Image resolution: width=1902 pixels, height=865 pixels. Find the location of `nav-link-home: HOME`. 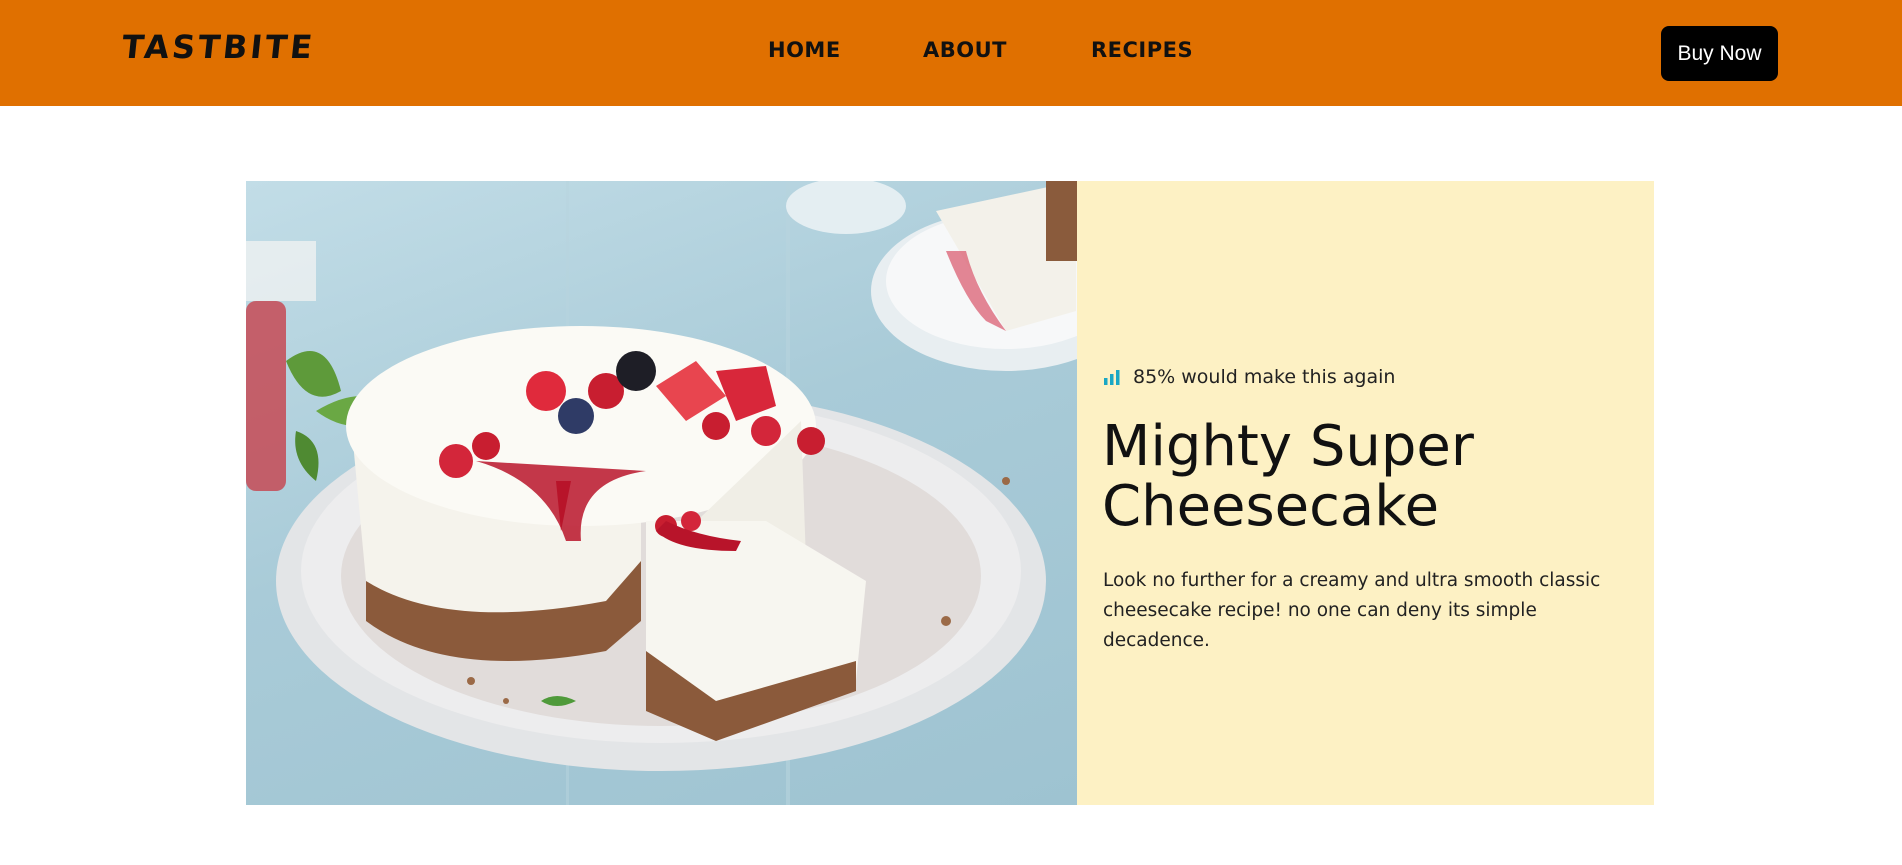

nav-link-home: HOME is located at coordinates (804, 50).